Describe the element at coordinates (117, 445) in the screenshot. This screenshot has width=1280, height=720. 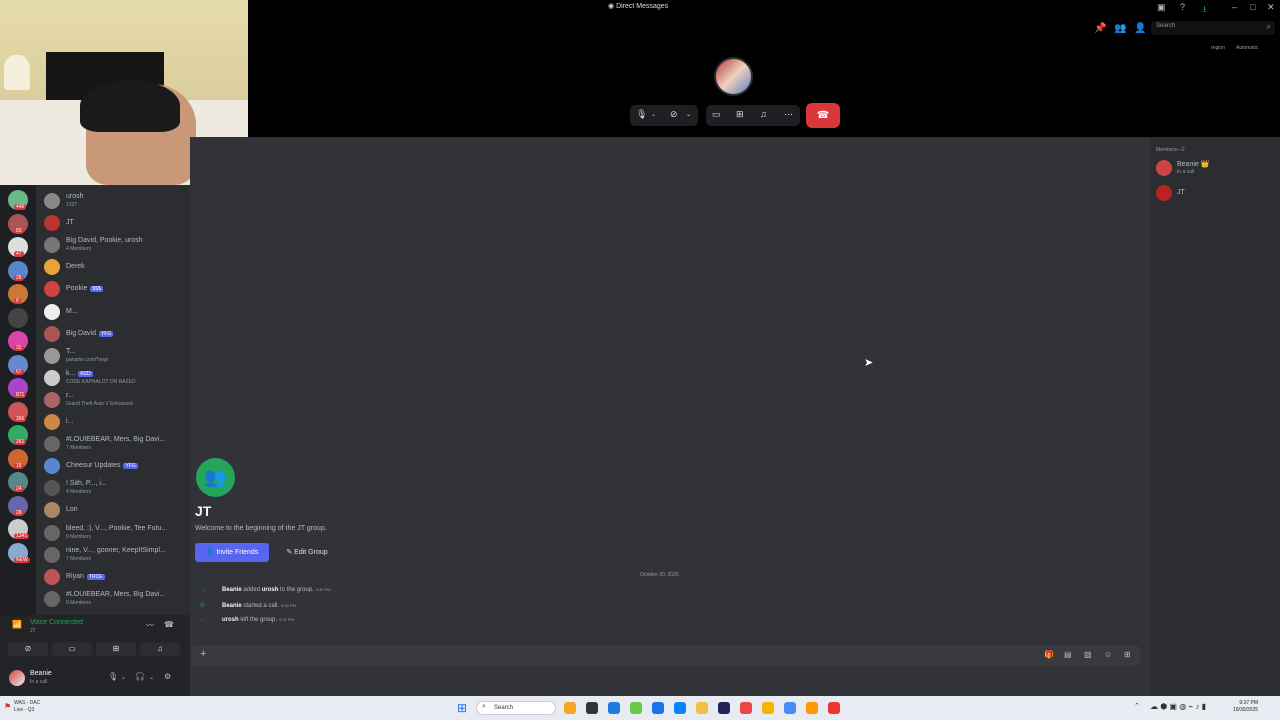
I see `dm-item: #LOUIEBEAR, Mers, Big Davi... 7 Members` at that location.